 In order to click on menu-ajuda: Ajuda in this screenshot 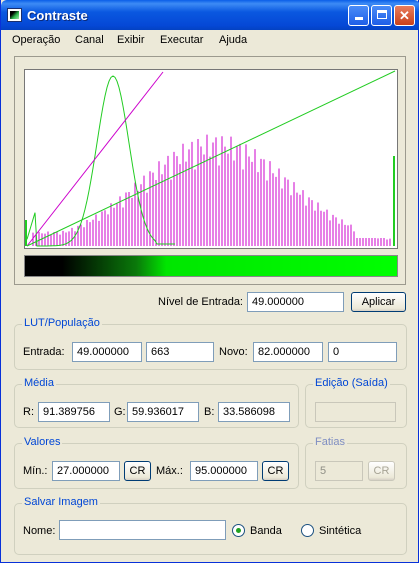, I will do `click(233, 40)`.